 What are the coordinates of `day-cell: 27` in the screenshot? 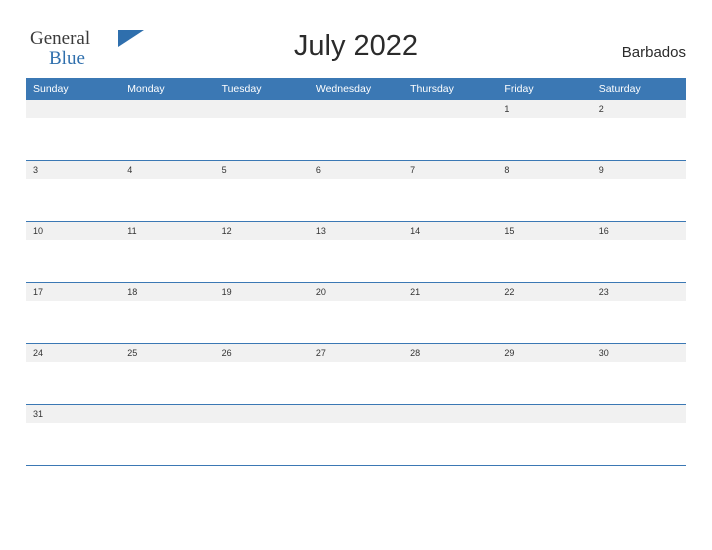 It's located at (356, 374).